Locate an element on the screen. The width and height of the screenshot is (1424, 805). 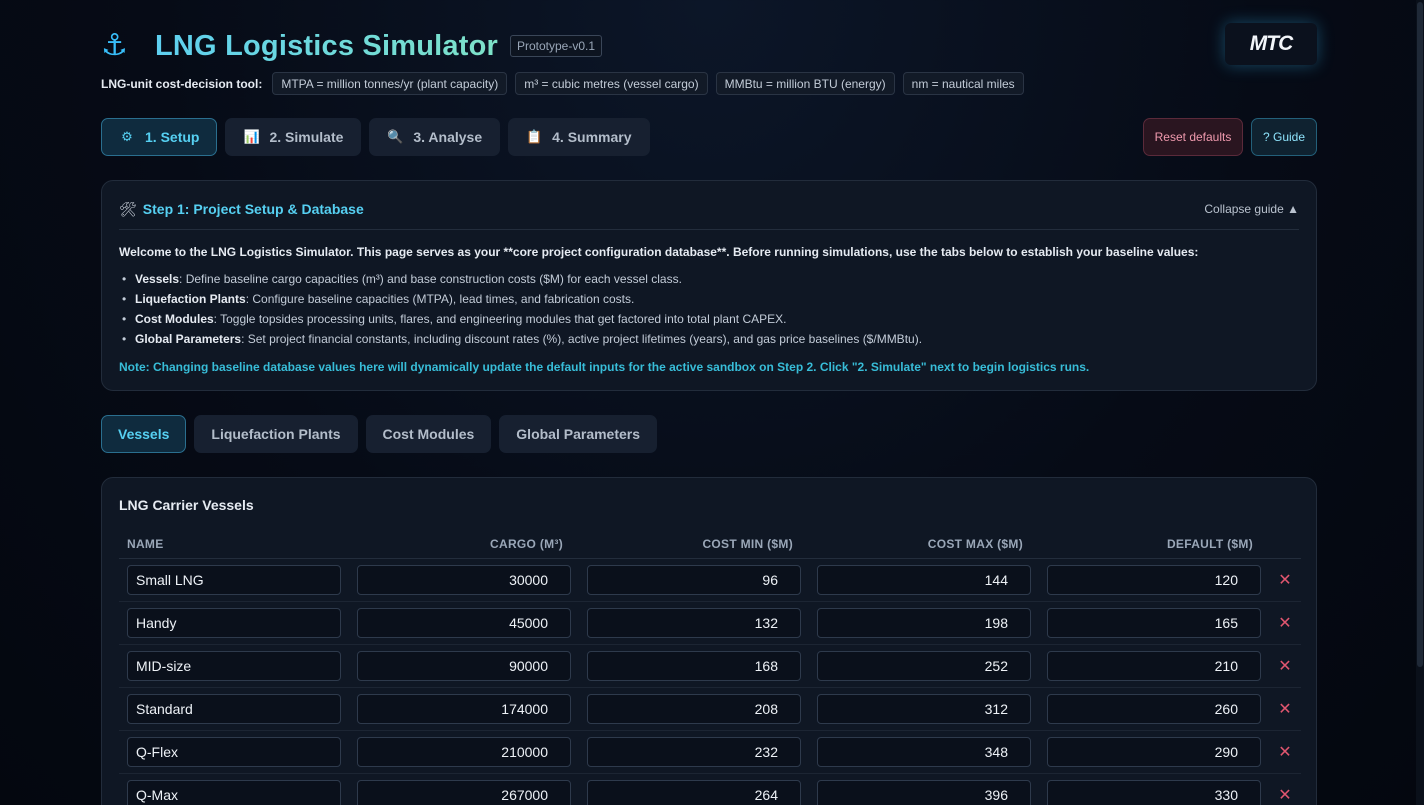
clipboard-icon: 📋 is located at coordinates (534, 136).